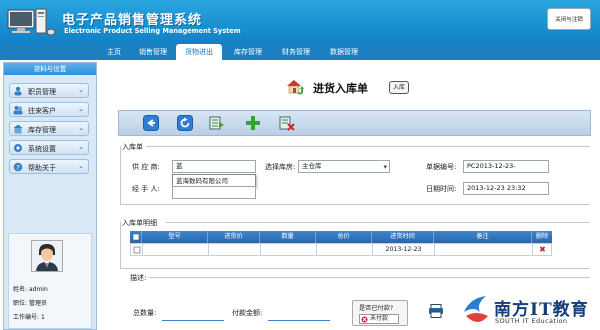 The height and width of the screenshot is (330, 600). I want to click on sidebar-item-staff: 职员管理 ⌄, so click(49, 90).